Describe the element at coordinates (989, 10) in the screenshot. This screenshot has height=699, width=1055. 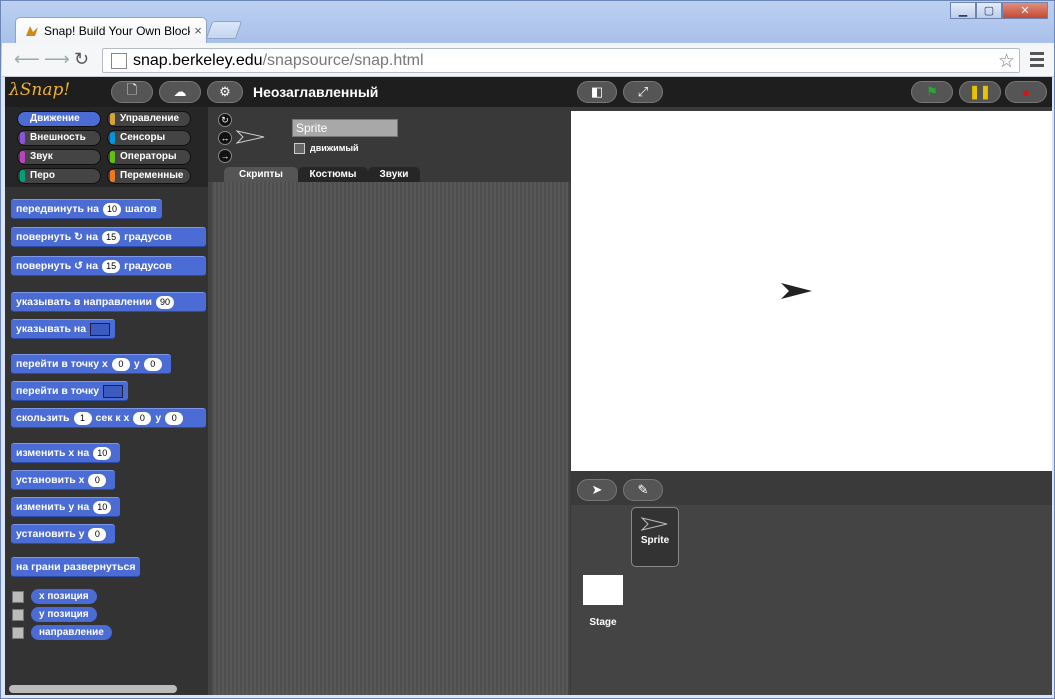
I see `maximize-icon: ▢` at that location.